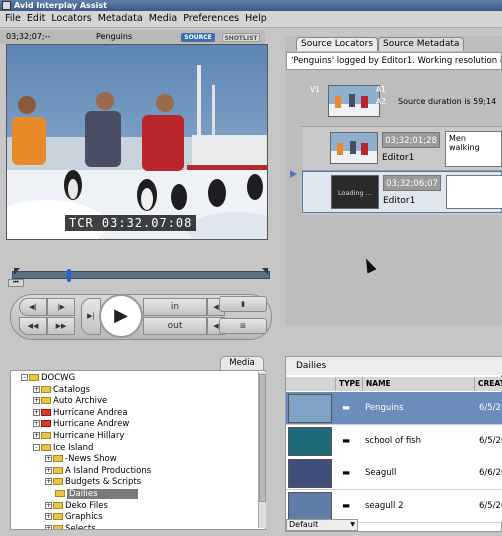 Image resolution: width=502 pixels, height=536 pixels. What do you see at coordinates (121, 316) in the screenshot?
I see `play-button: ▶` at bounding box center [121, 316].